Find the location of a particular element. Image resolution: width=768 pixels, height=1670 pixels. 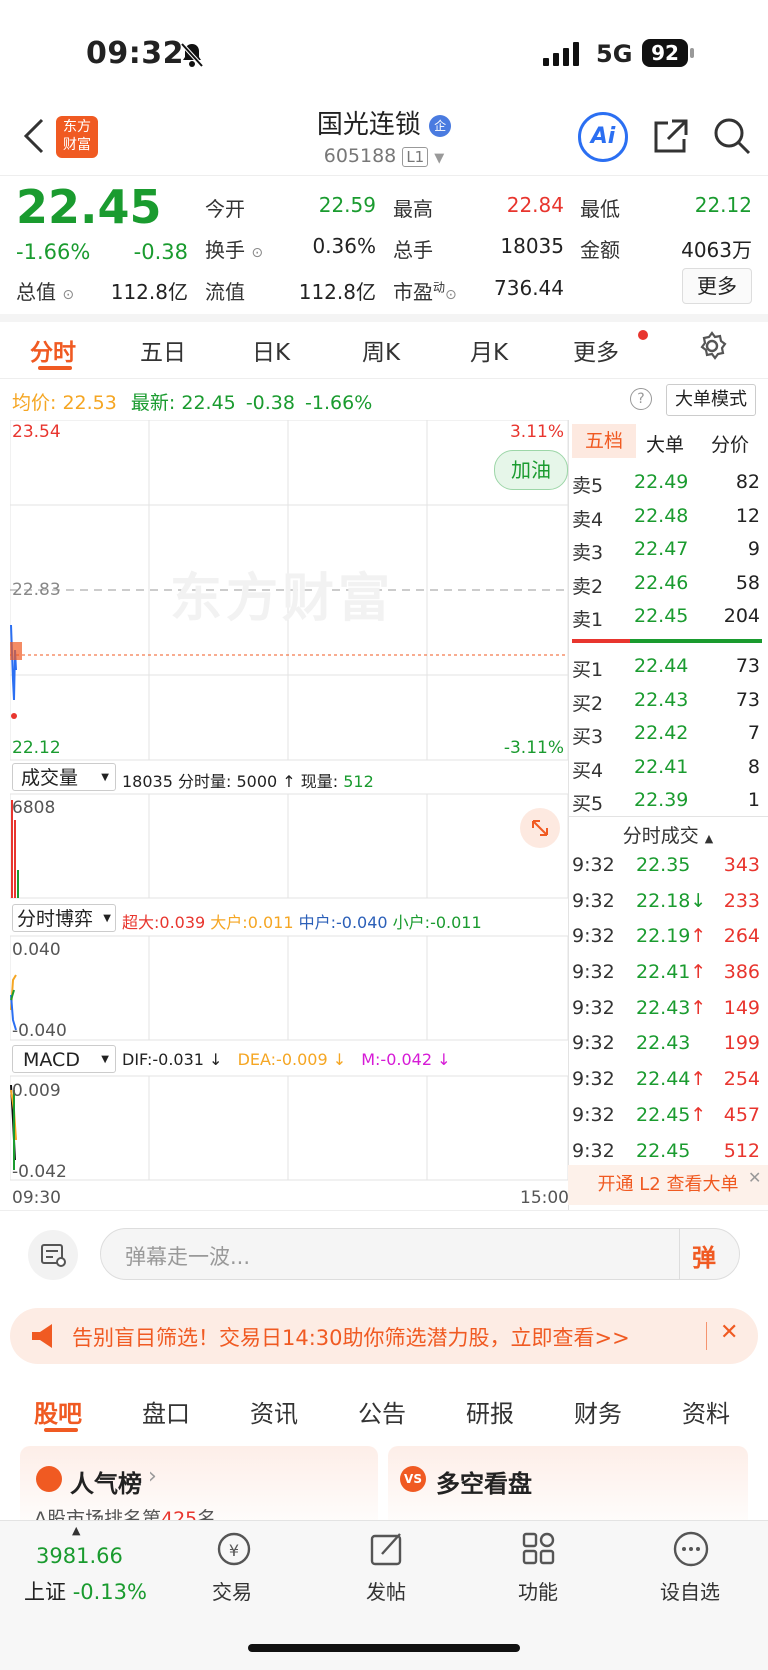

mktcap-value: 112.8亿 is located at coordinates (149, 292).